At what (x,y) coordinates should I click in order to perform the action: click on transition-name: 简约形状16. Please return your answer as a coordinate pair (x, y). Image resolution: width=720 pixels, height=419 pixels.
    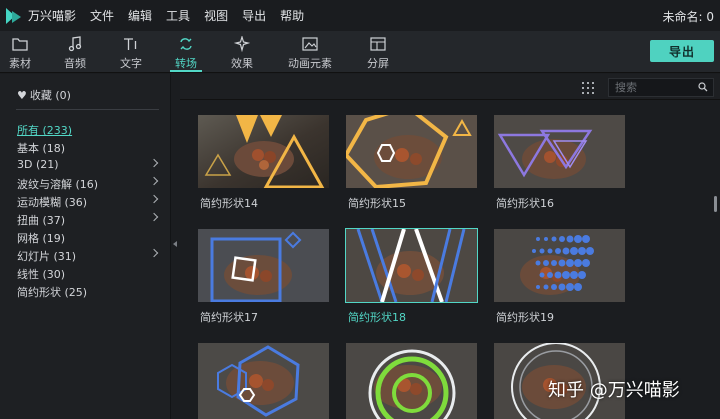
    Looking at the image, I should click on (525, 203).